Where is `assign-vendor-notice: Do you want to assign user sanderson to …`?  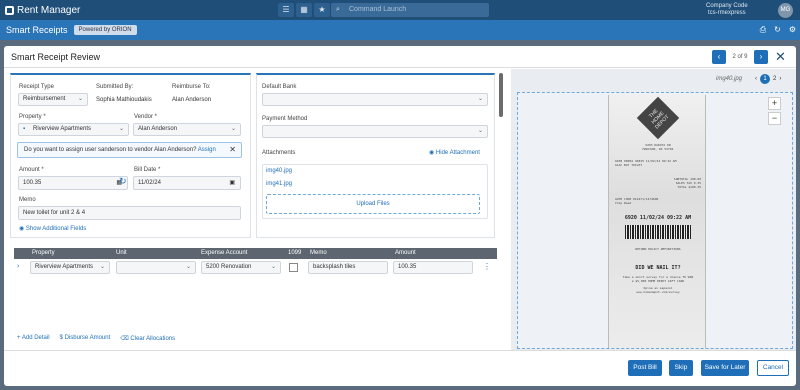
assign-vendor-notice: Do you want to assign user sanderson to … is located at coordinates (129, 150).